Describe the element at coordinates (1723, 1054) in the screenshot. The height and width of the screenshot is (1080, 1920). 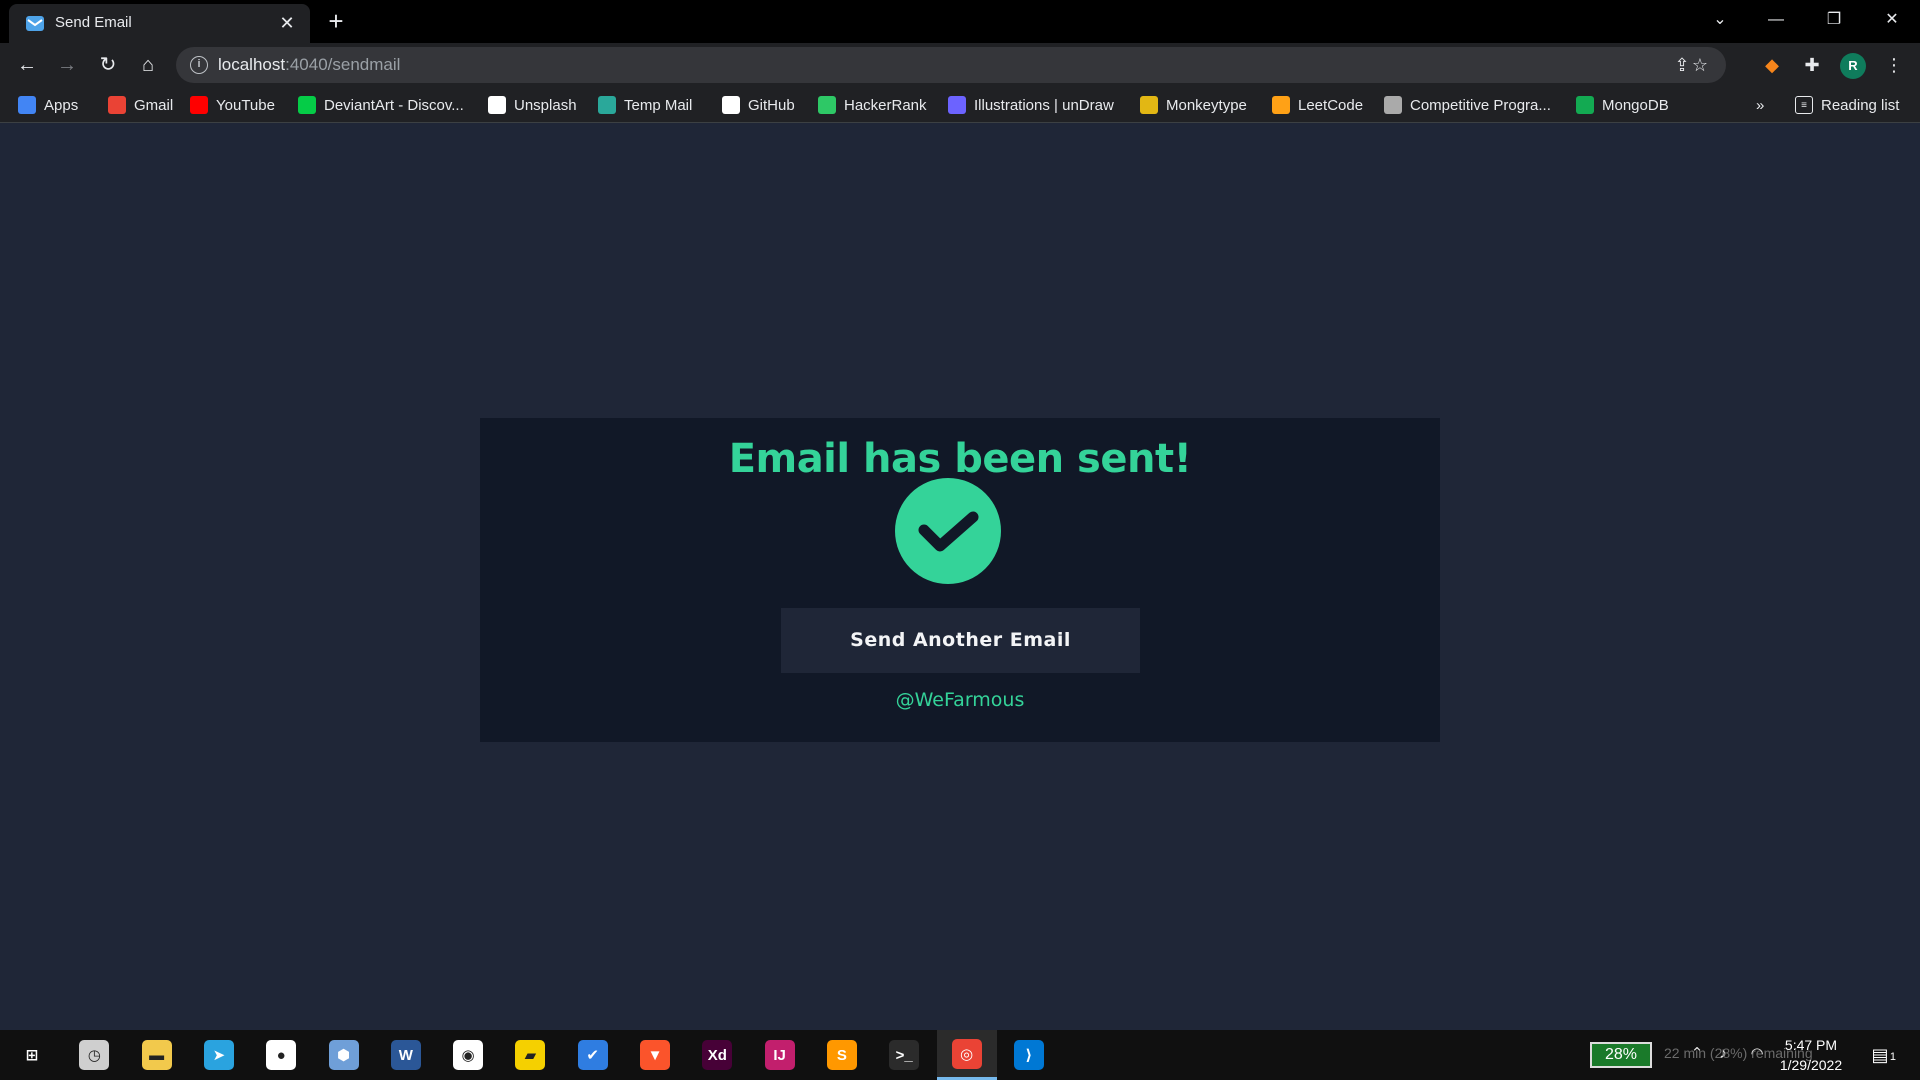
I see `volume-icon: ♪` at that location.